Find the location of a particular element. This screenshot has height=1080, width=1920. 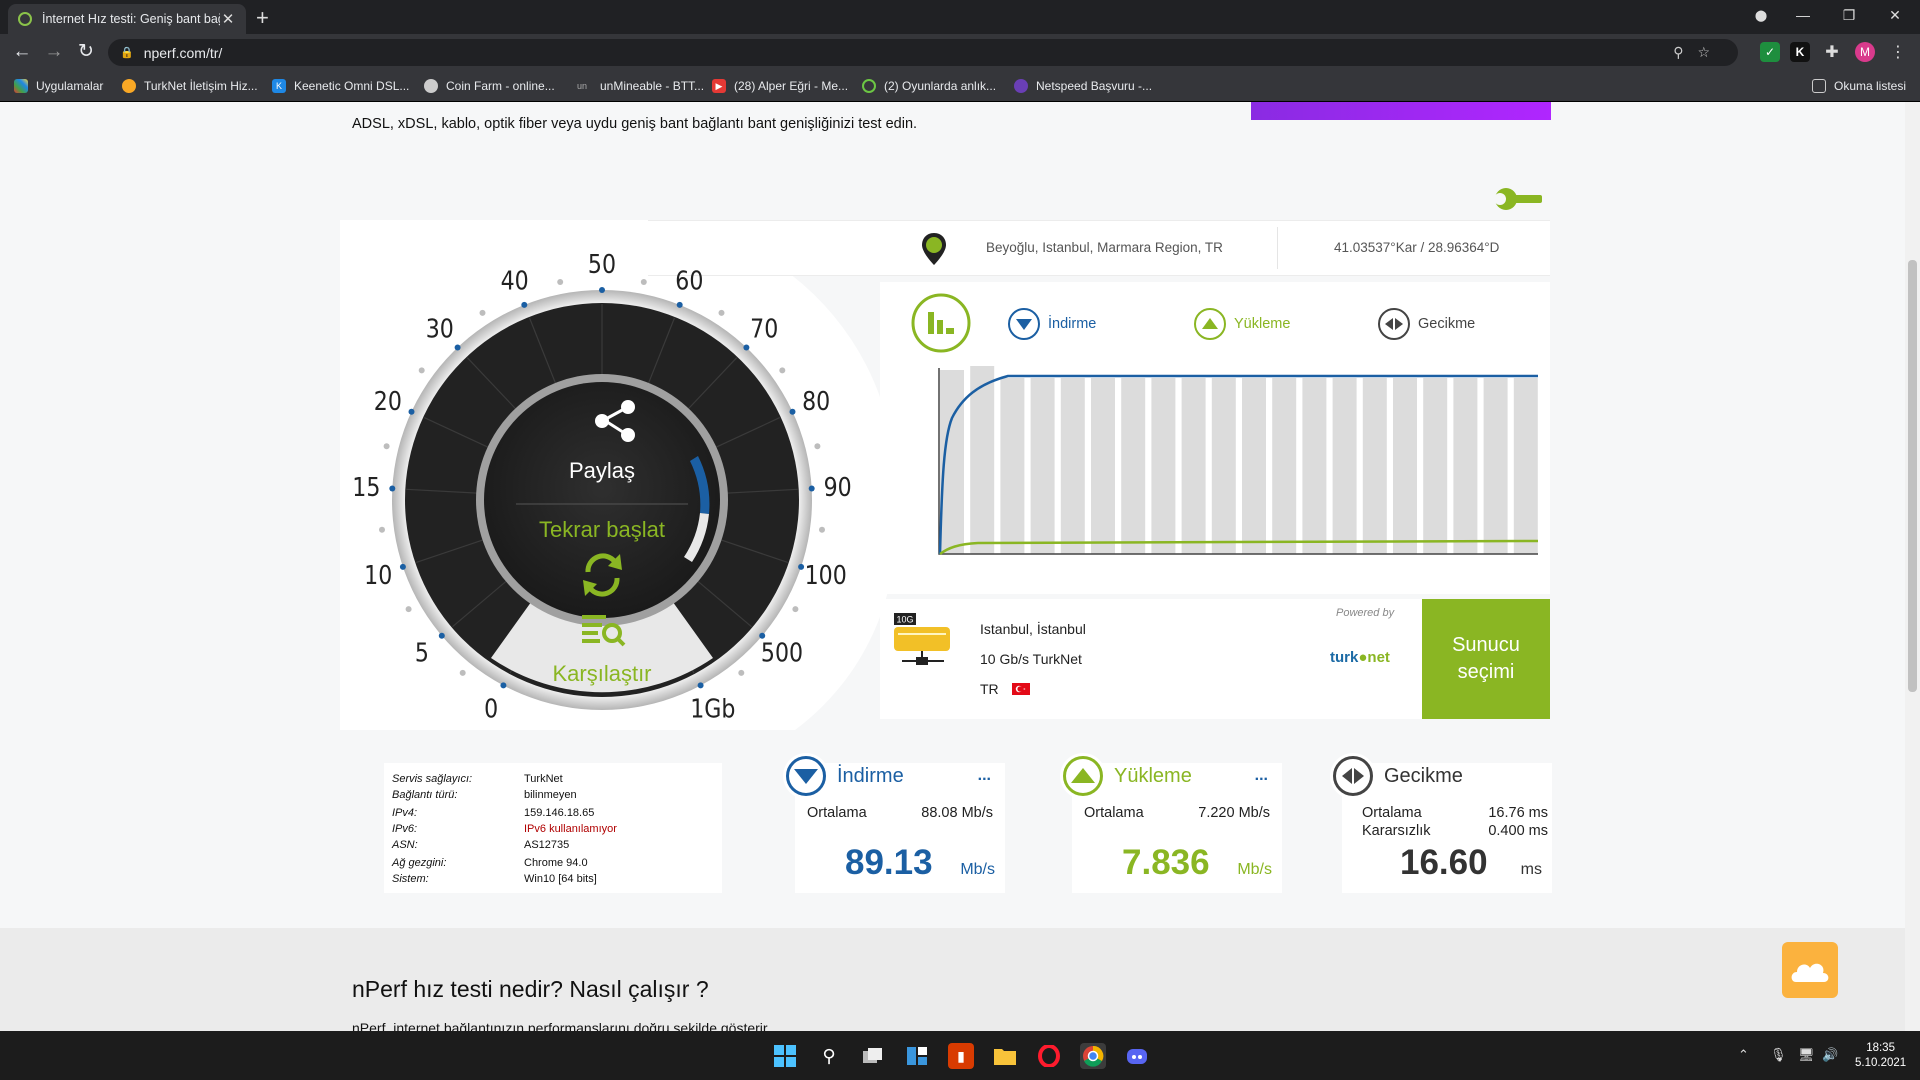

upload-arrow-icon is located at coordinates (1210, 324).